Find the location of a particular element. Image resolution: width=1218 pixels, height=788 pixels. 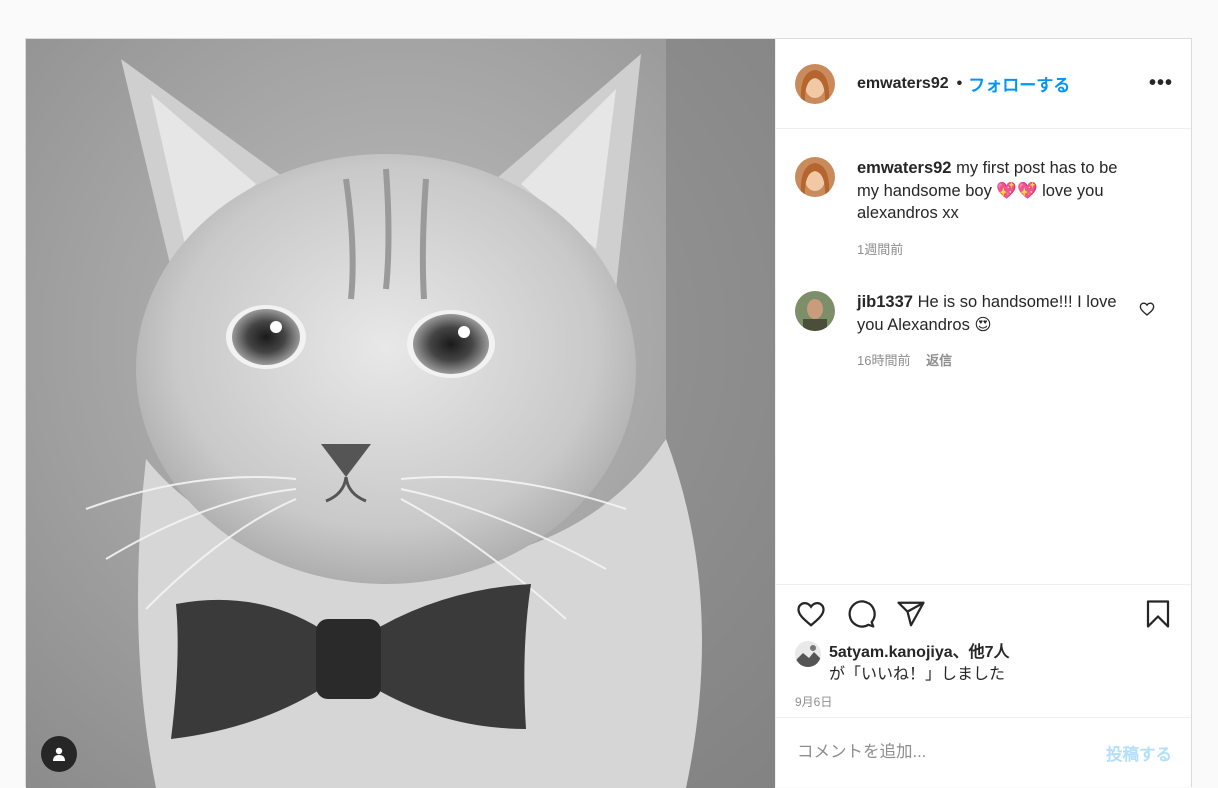

heart-icon is located at coordinates (811, 614).